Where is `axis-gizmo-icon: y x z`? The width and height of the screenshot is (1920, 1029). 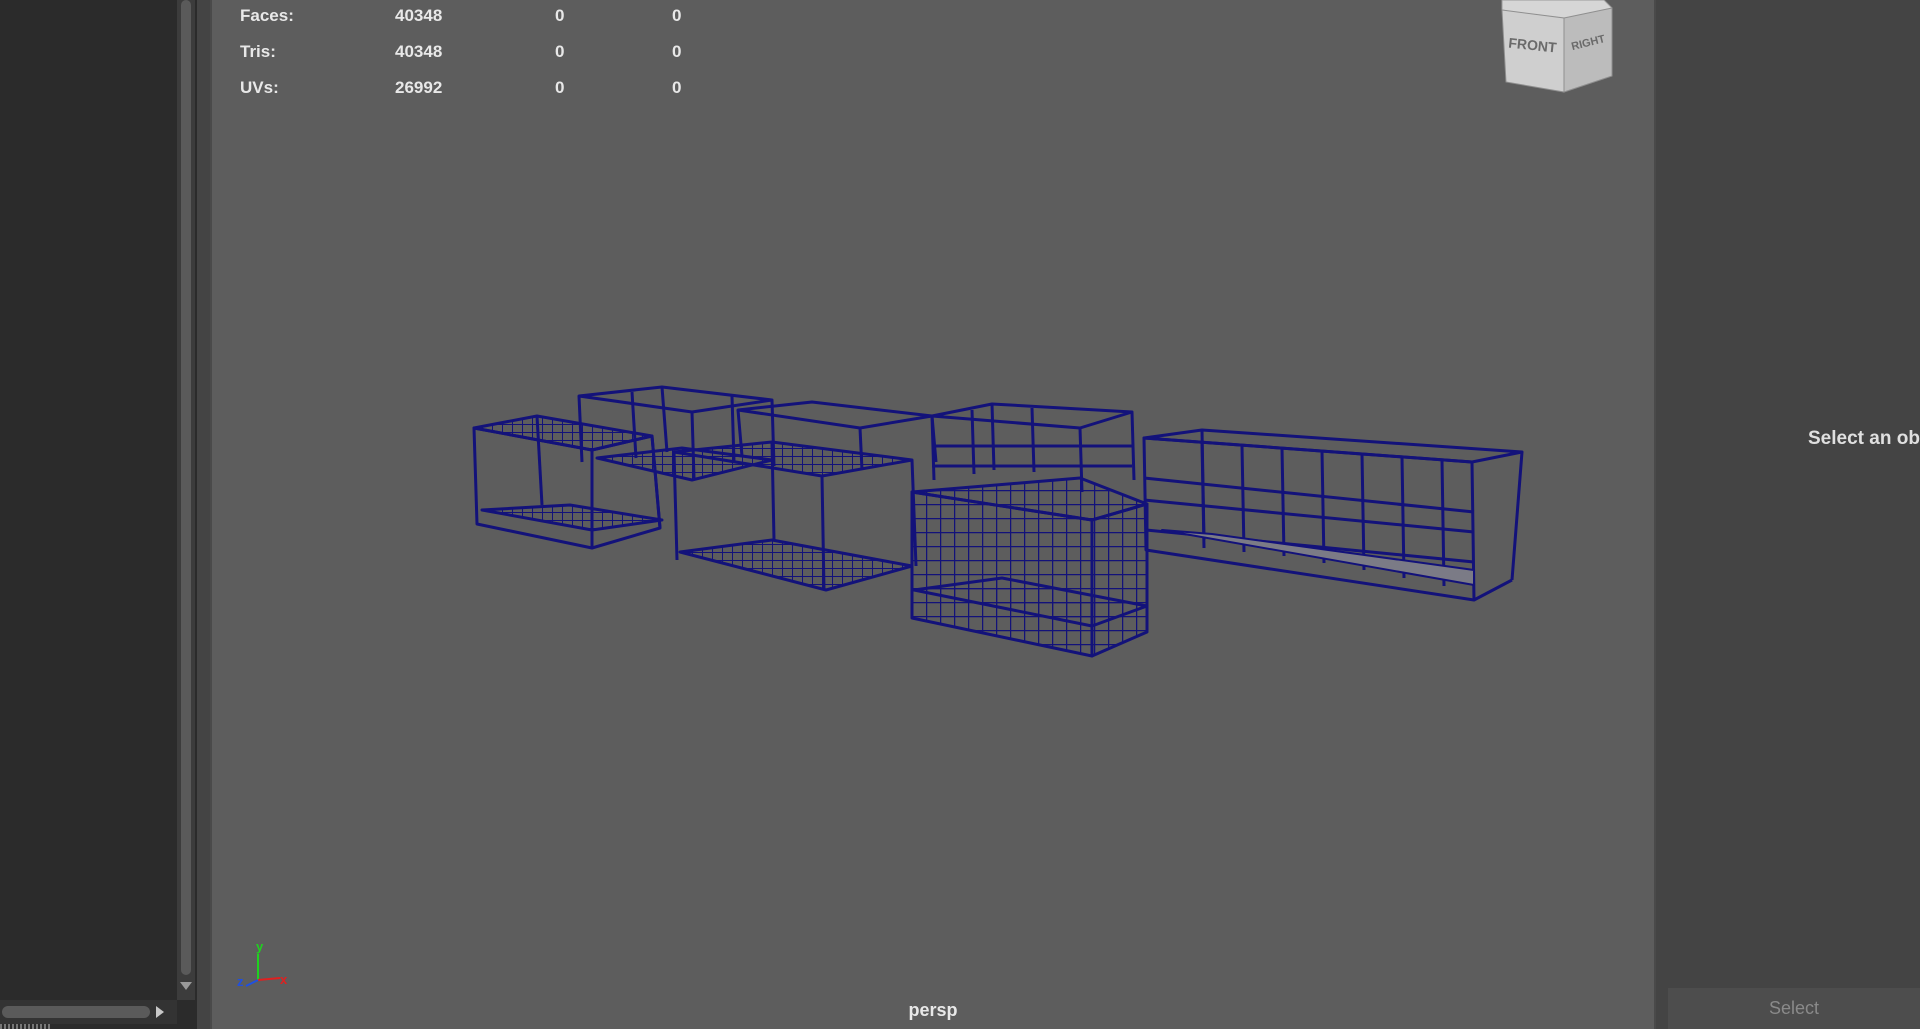
axis-gizmo-icon: y x z is located at coordinates (262, 964).